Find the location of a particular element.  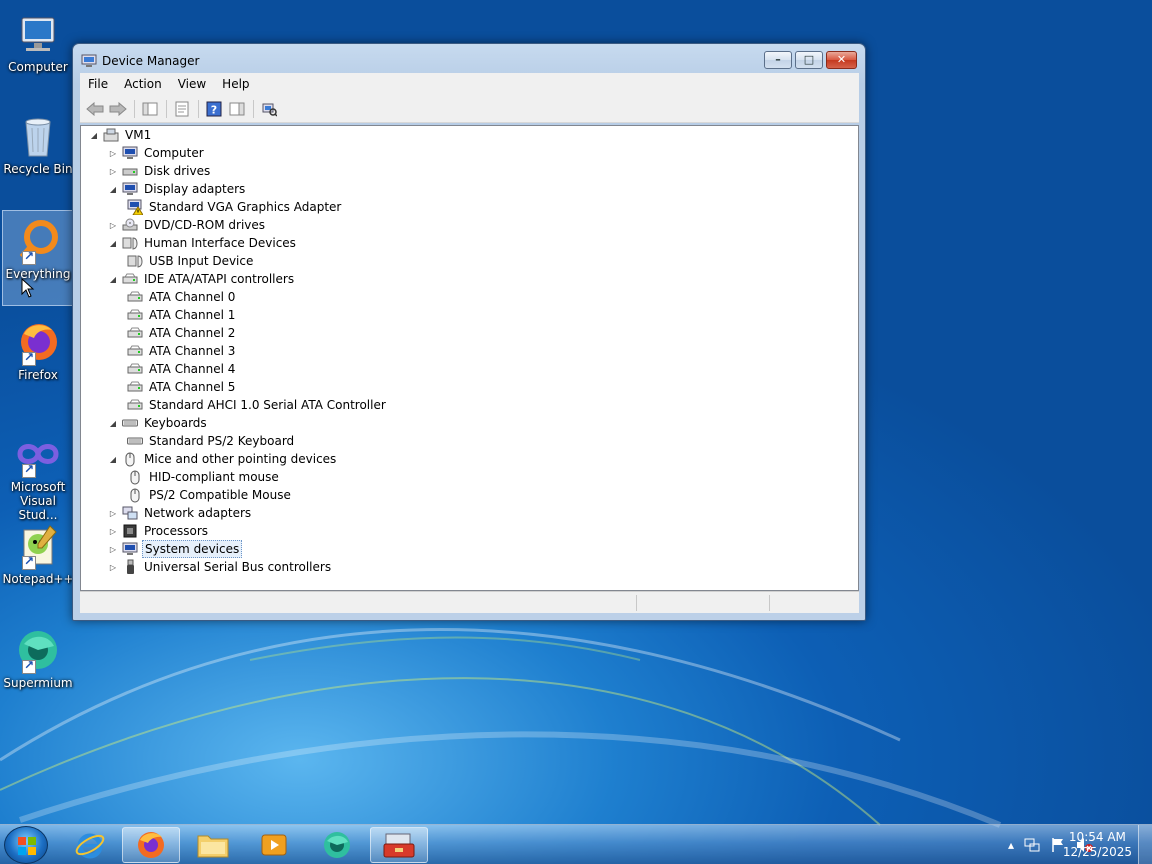

tree-node: ▷ System devices is located at coordinates (175, 549).